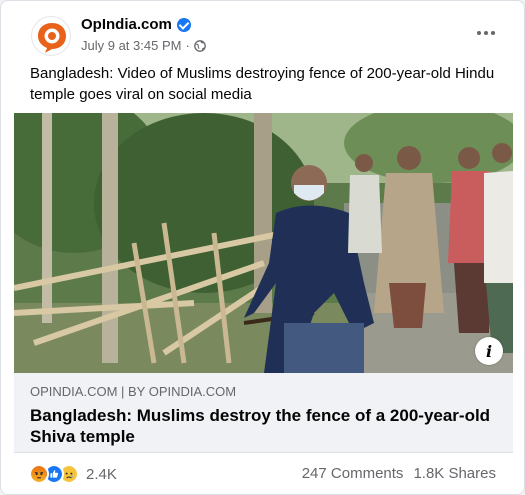  I want to click on more-options-button, so click(486, 33).